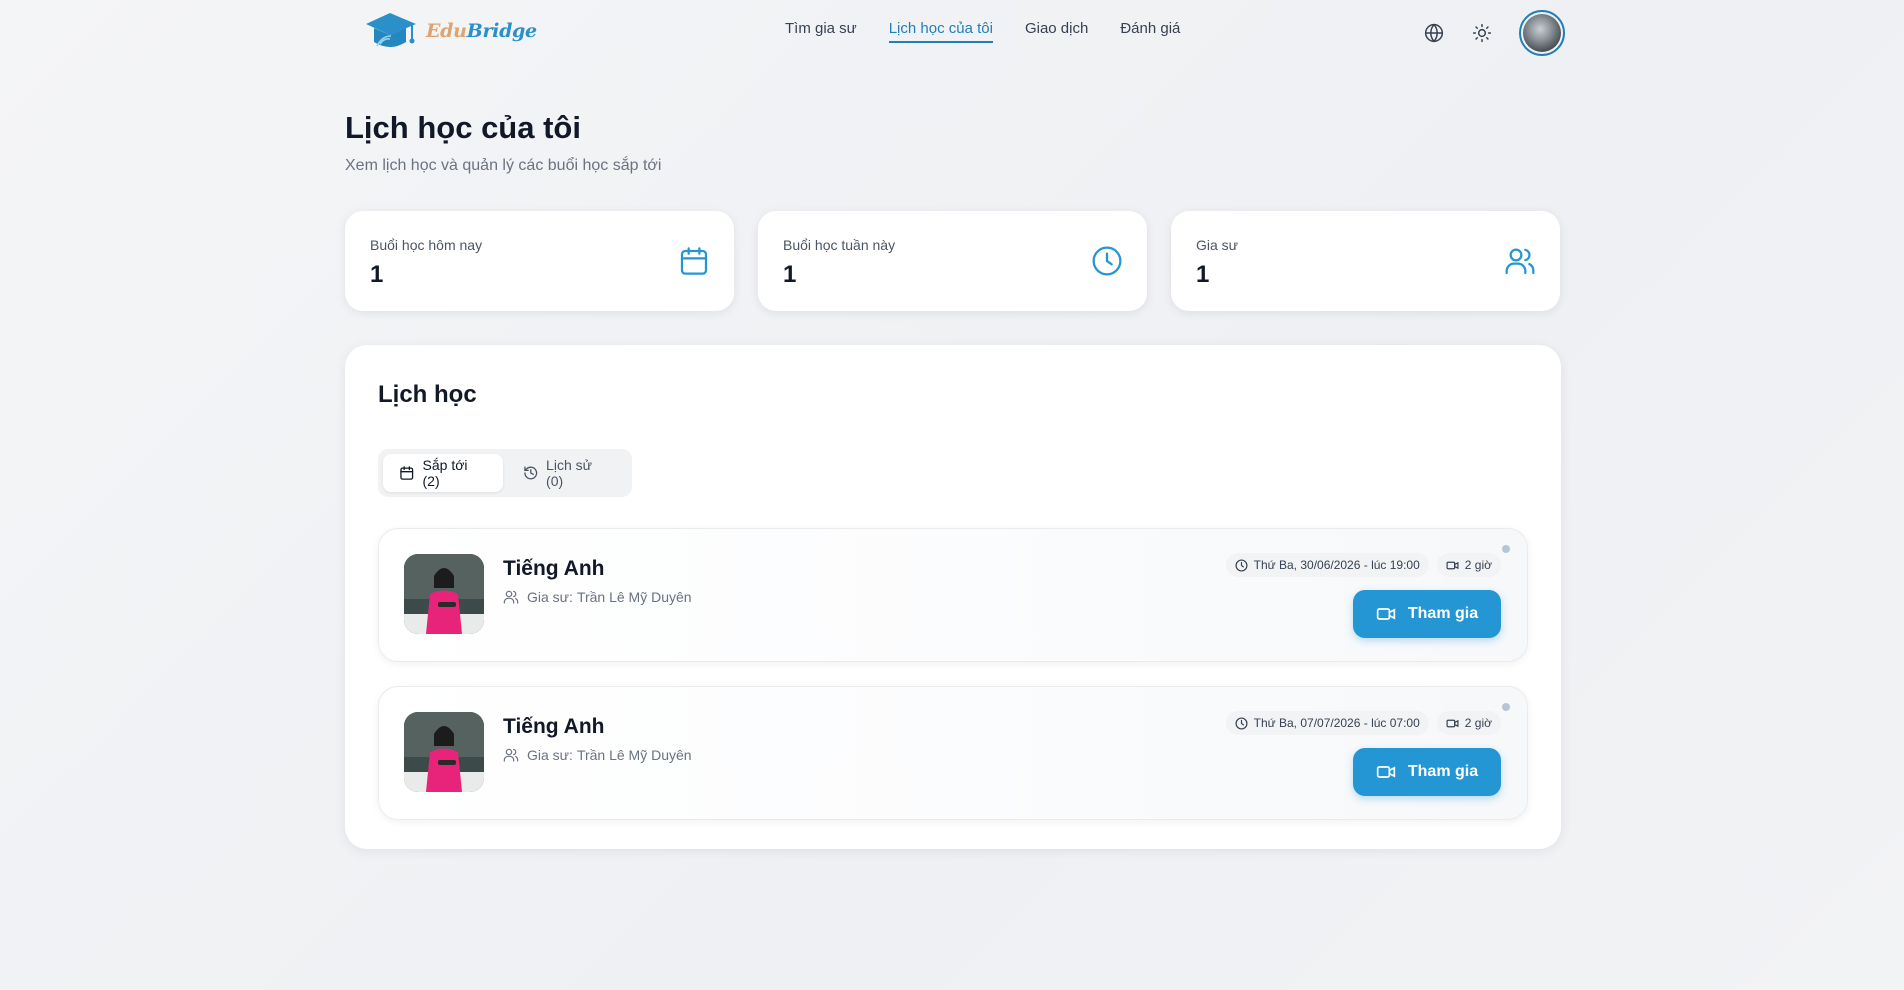 This screenshot has height=990, width=1904. I want to click on datetime-text: Thứ Ba, 07/07/2026 - lúc 07:00, so click(1336, 723).